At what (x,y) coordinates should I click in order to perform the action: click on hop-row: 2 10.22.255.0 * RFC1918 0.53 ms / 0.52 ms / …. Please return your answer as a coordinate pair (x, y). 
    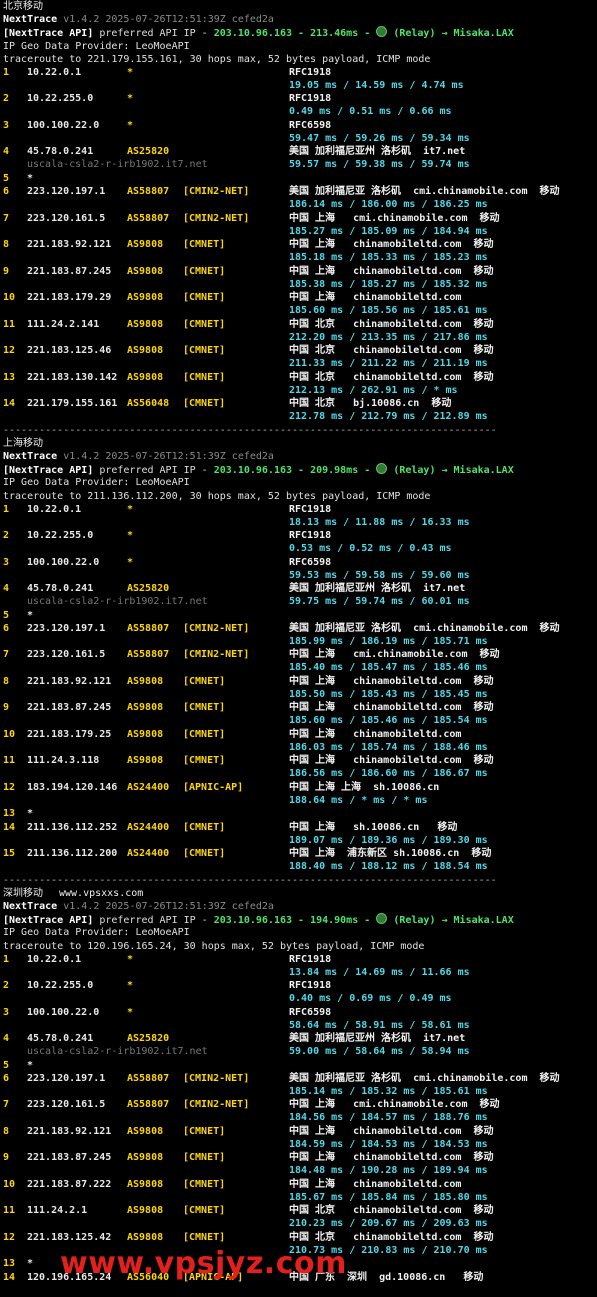
    Looking at the image, I should click on (298, 542).